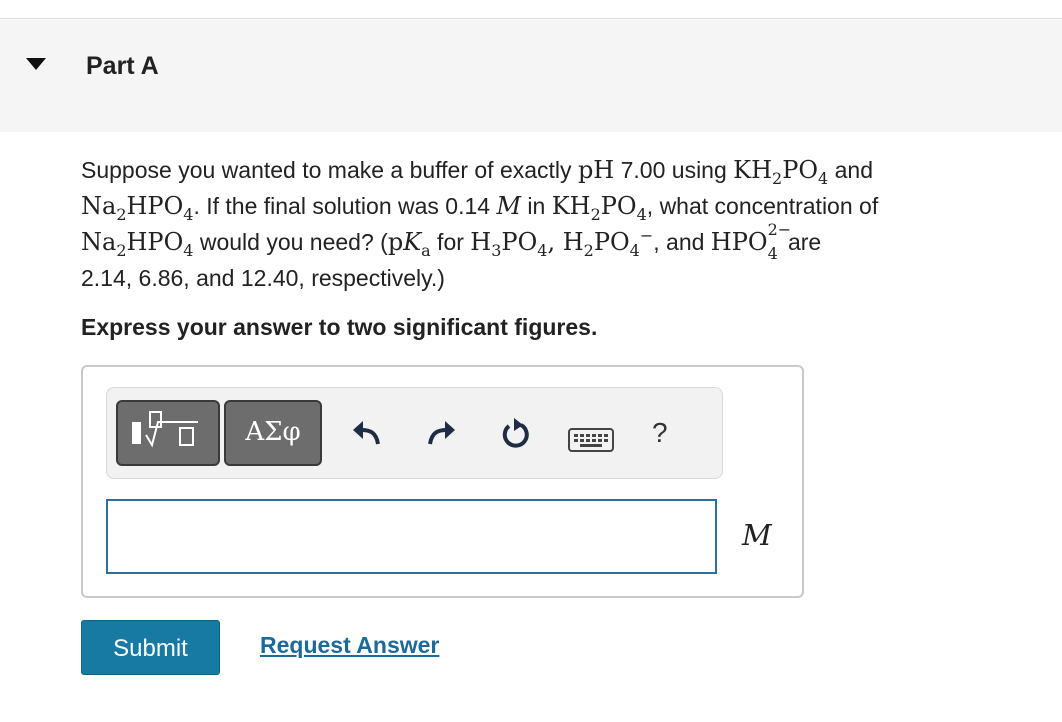  I want to click on answer-input, so click(411, 536).